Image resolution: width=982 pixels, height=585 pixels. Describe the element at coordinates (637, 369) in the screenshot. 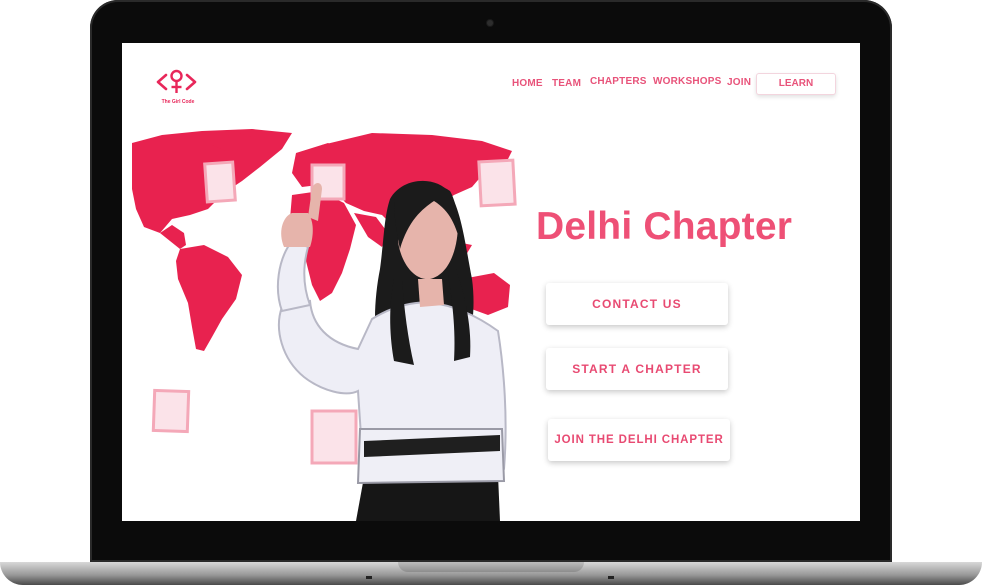

I see `start-a-chapter-button: START A CHAPTER` at that location.